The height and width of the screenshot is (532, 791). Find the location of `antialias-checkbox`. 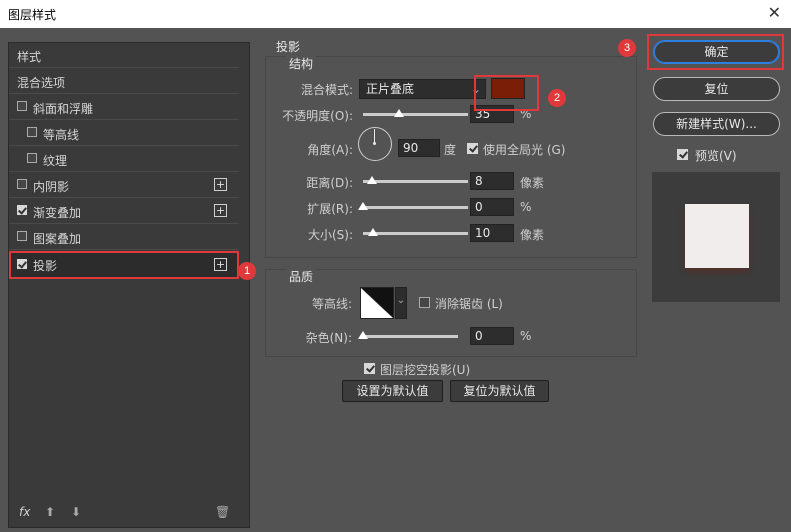

antialias-checkbox is located at coordinates (424, 302).